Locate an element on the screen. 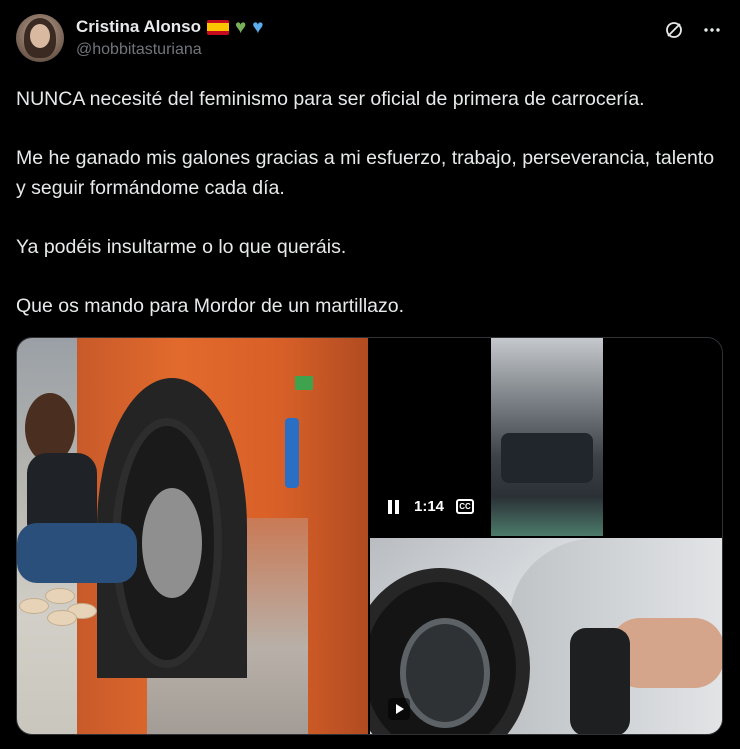 Image resolution: width=740 pixels, height=749 pixels. tweet-header: Cristina Alonso ♥ ♥ @hobbitasturiana is located at coordinates (370, 39).